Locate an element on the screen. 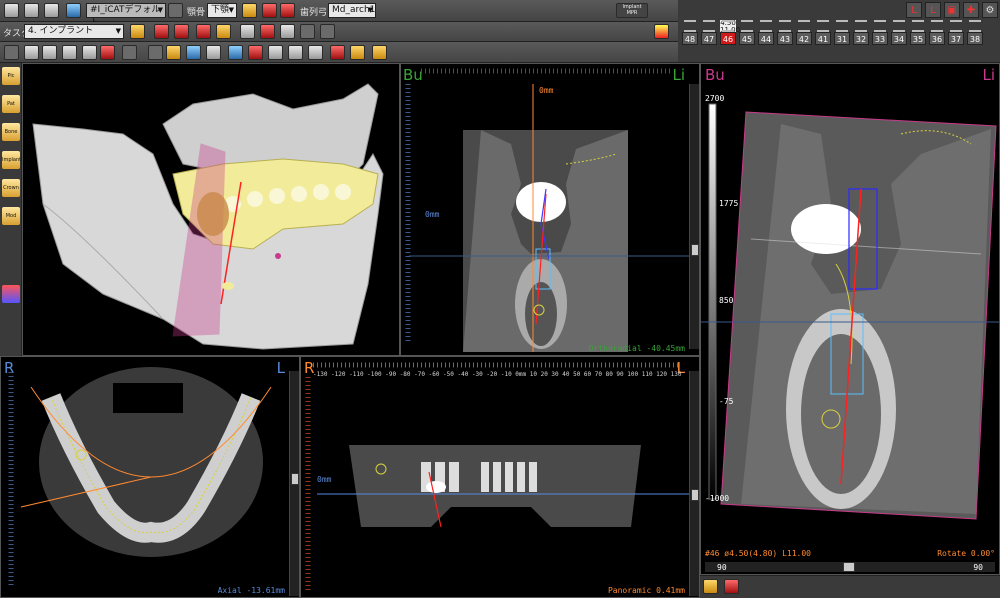  red-cross-icon: ✚ is located at coordinates (971, 10).